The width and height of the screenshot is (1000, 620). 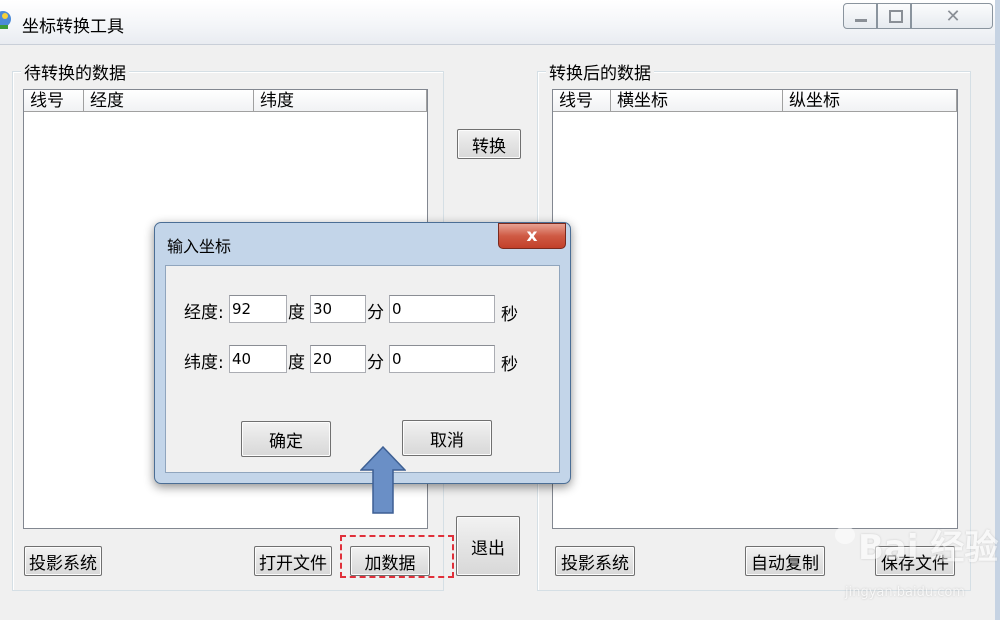 What do you see at coordinates (296, 313) in the screenshot?
I see `longitude-degree-unit: 度` at bounding box center [296, 313].